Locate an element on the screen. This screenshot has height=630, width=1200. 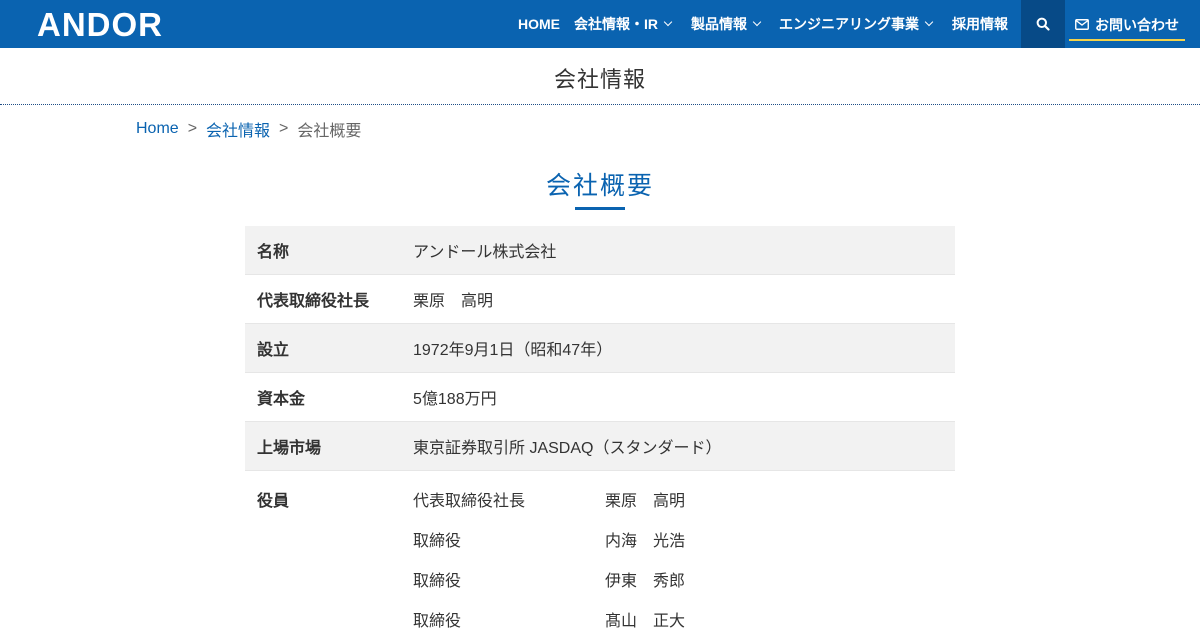
nav-products: 製品情報 is located at coordinates (726, 24).